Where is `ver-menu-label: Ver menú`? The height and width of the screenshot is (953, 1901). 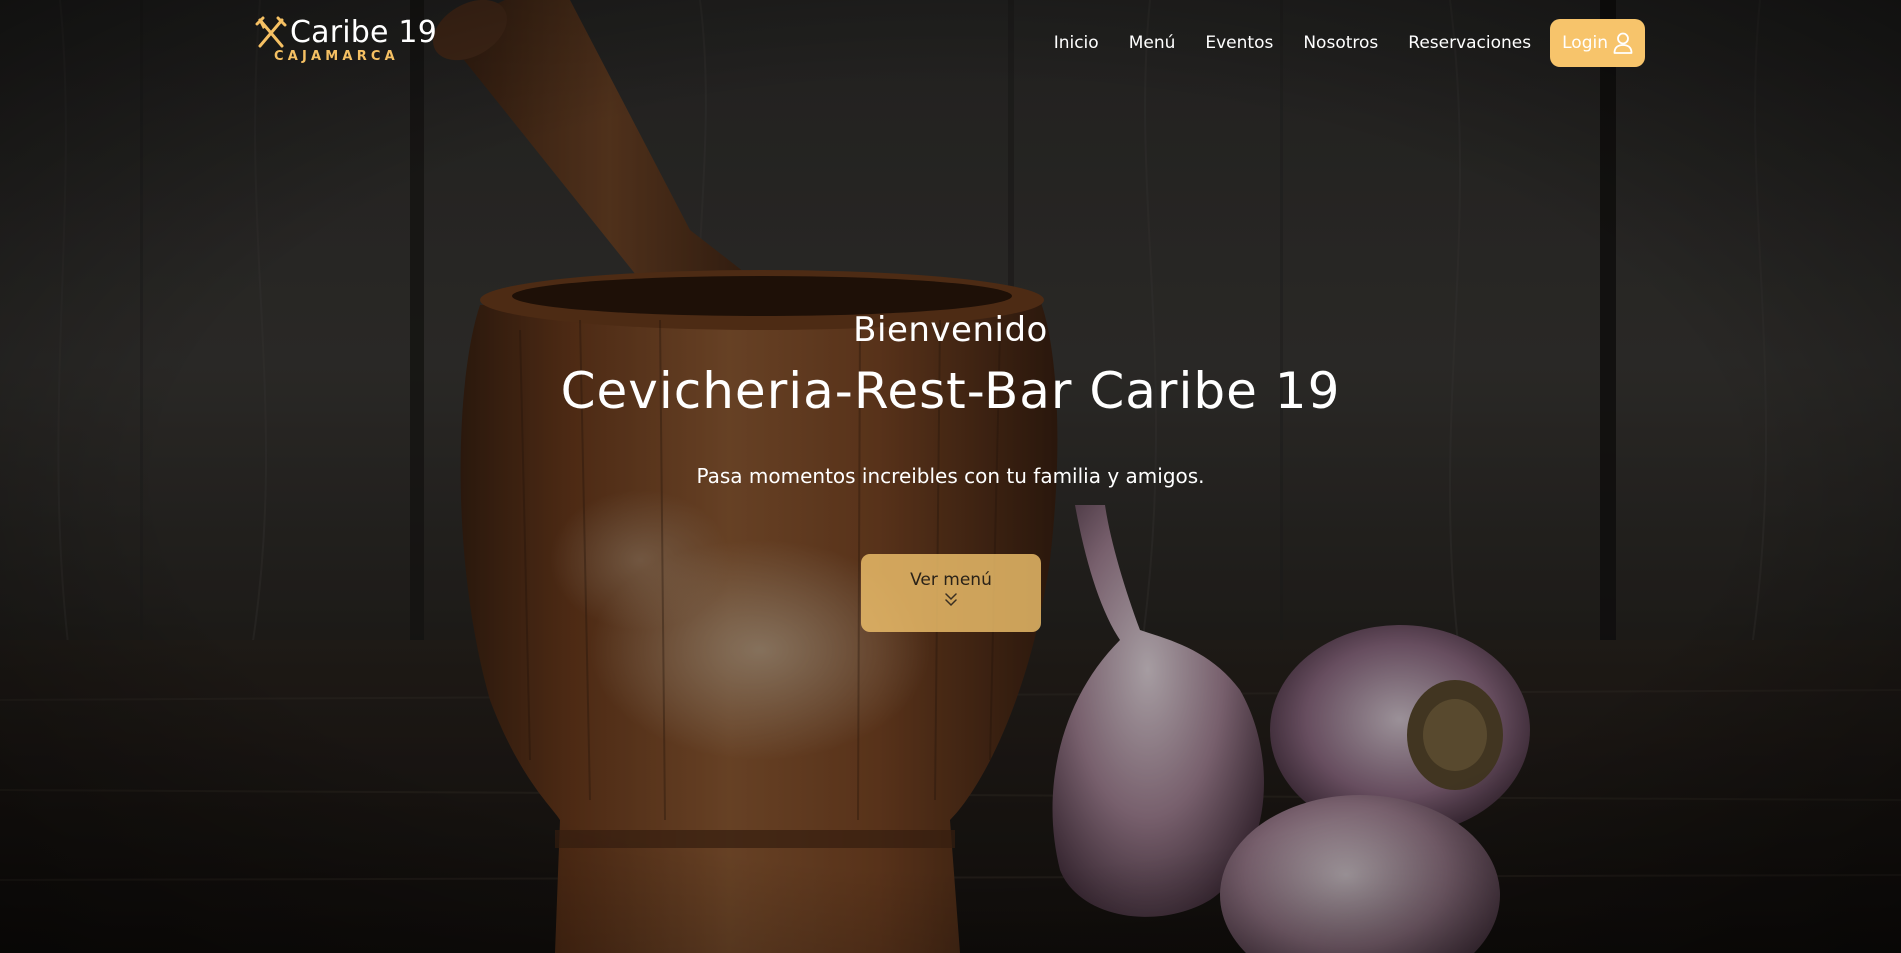 ver-menu-label: Ver menú is located at coordinates (951, 580).